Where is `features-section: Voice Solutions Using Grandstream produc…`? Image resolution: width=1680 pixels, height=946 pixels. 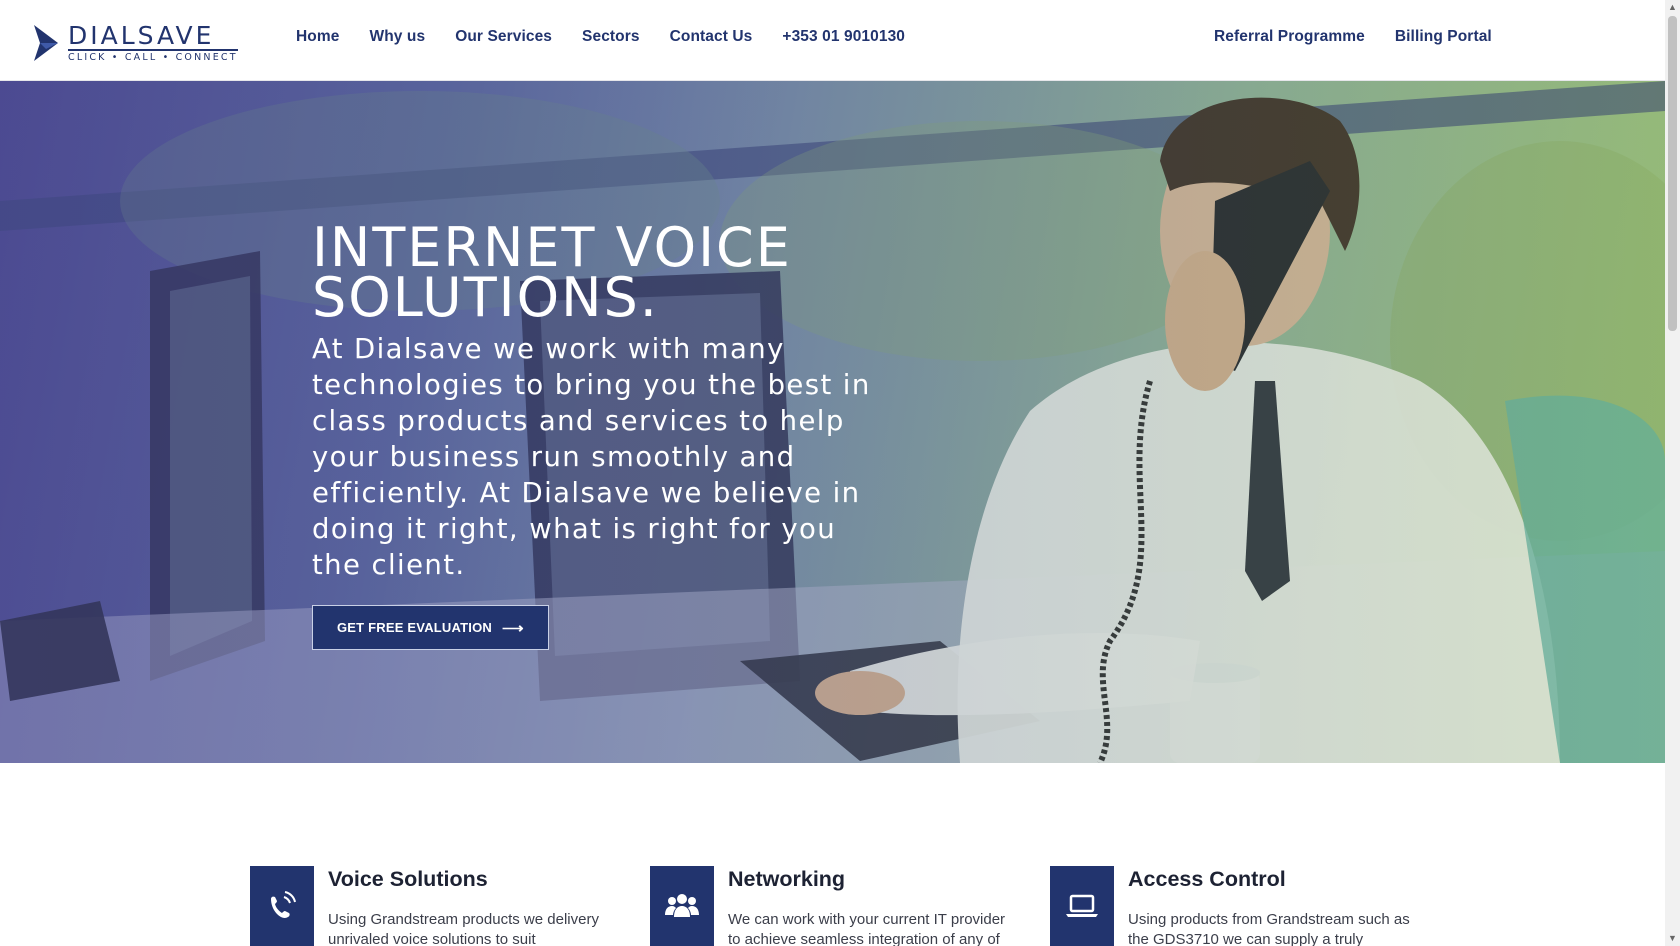 features-section: Voice Solutions Using Grandstream produc… is located at coordinates (850, 906).